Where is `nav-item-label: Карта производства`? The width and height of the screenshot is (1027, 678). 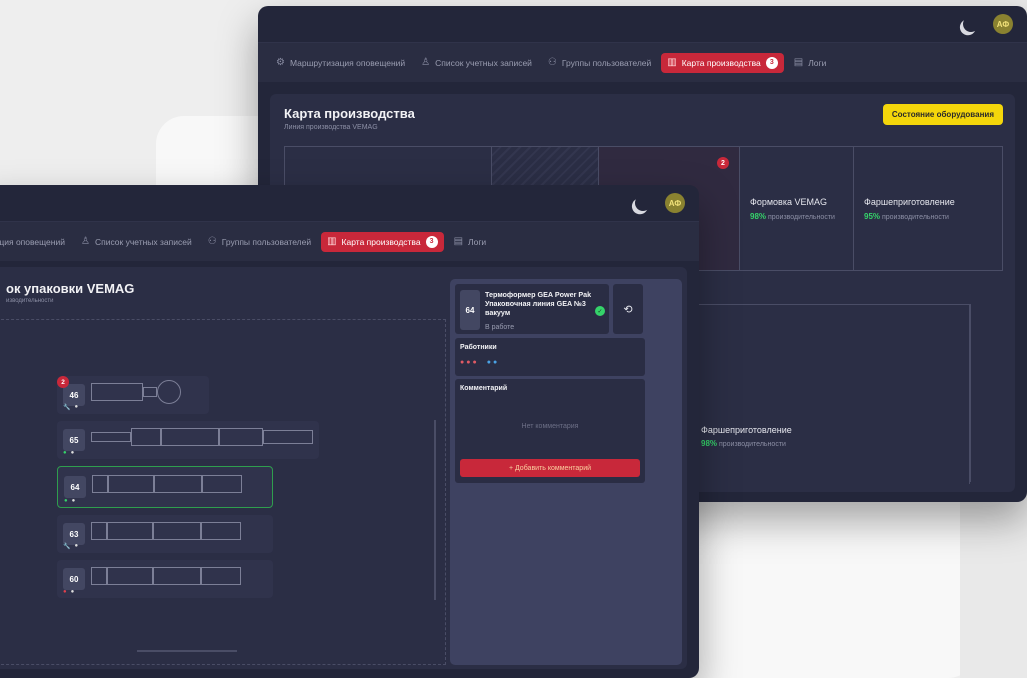 nav-item-label: Карта производства is located at coordinates (381, 241).